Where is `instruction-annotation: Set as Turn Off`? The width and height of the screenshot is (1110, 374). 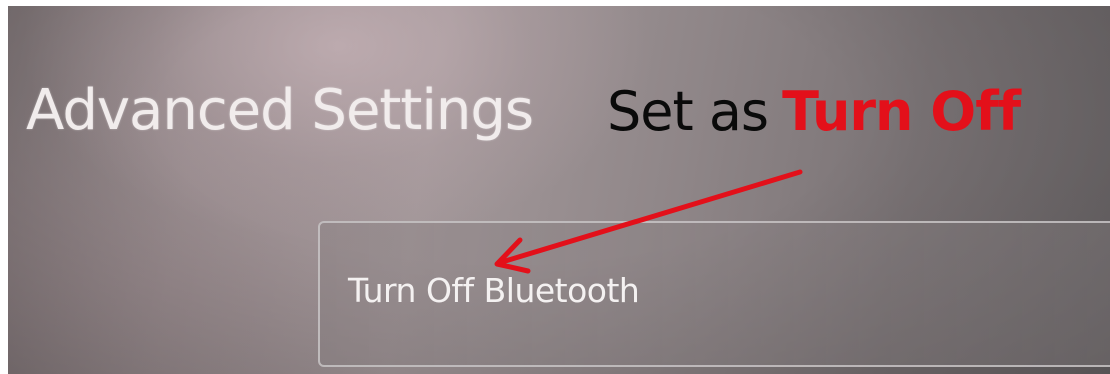 instruction-annotation: Set as Turn Off is located at coordinates (814, 111).